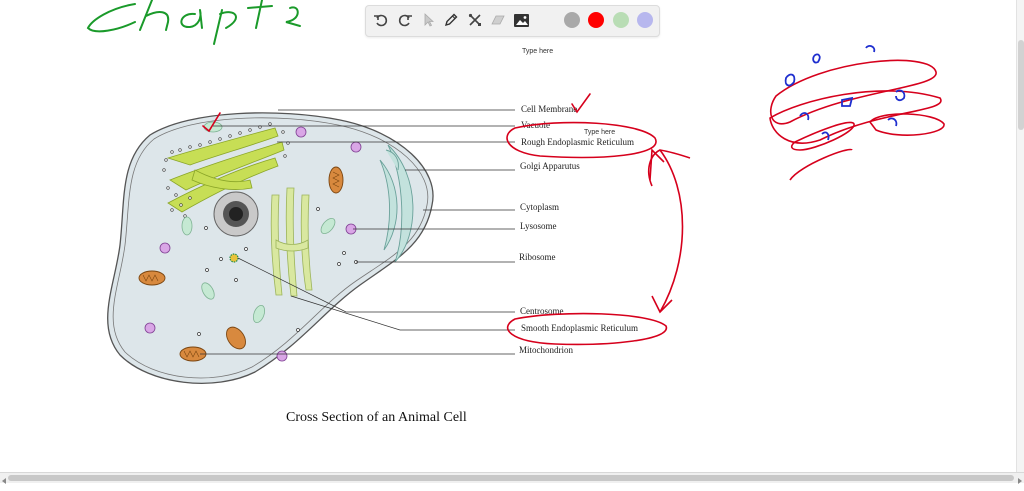 The image size is (1024, 491). What do you see at coordinates (598, 233) in the screenshot?
I see `red-highlight-circles` at bounding box center [598, 233].